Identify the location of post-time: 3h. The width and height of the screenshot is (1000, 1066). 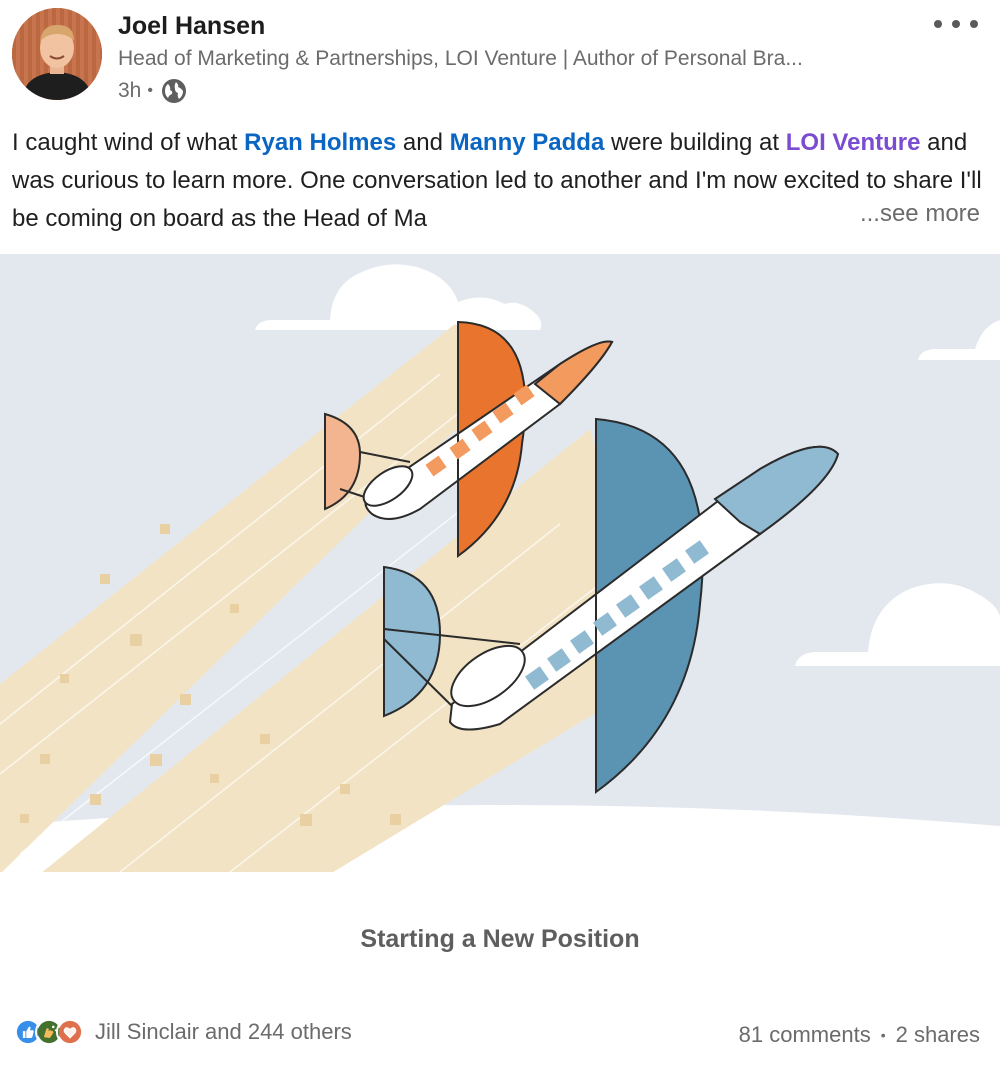
(130, 90).